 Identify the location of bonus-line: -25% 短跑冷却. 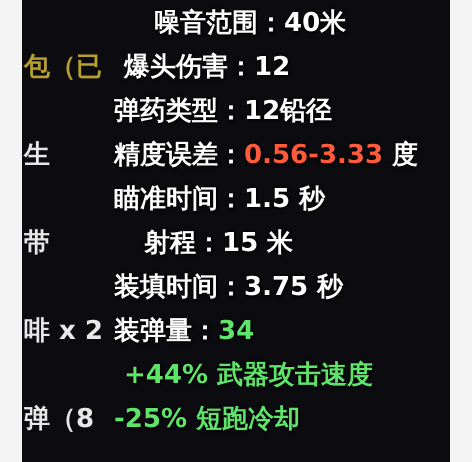
(207, 419).